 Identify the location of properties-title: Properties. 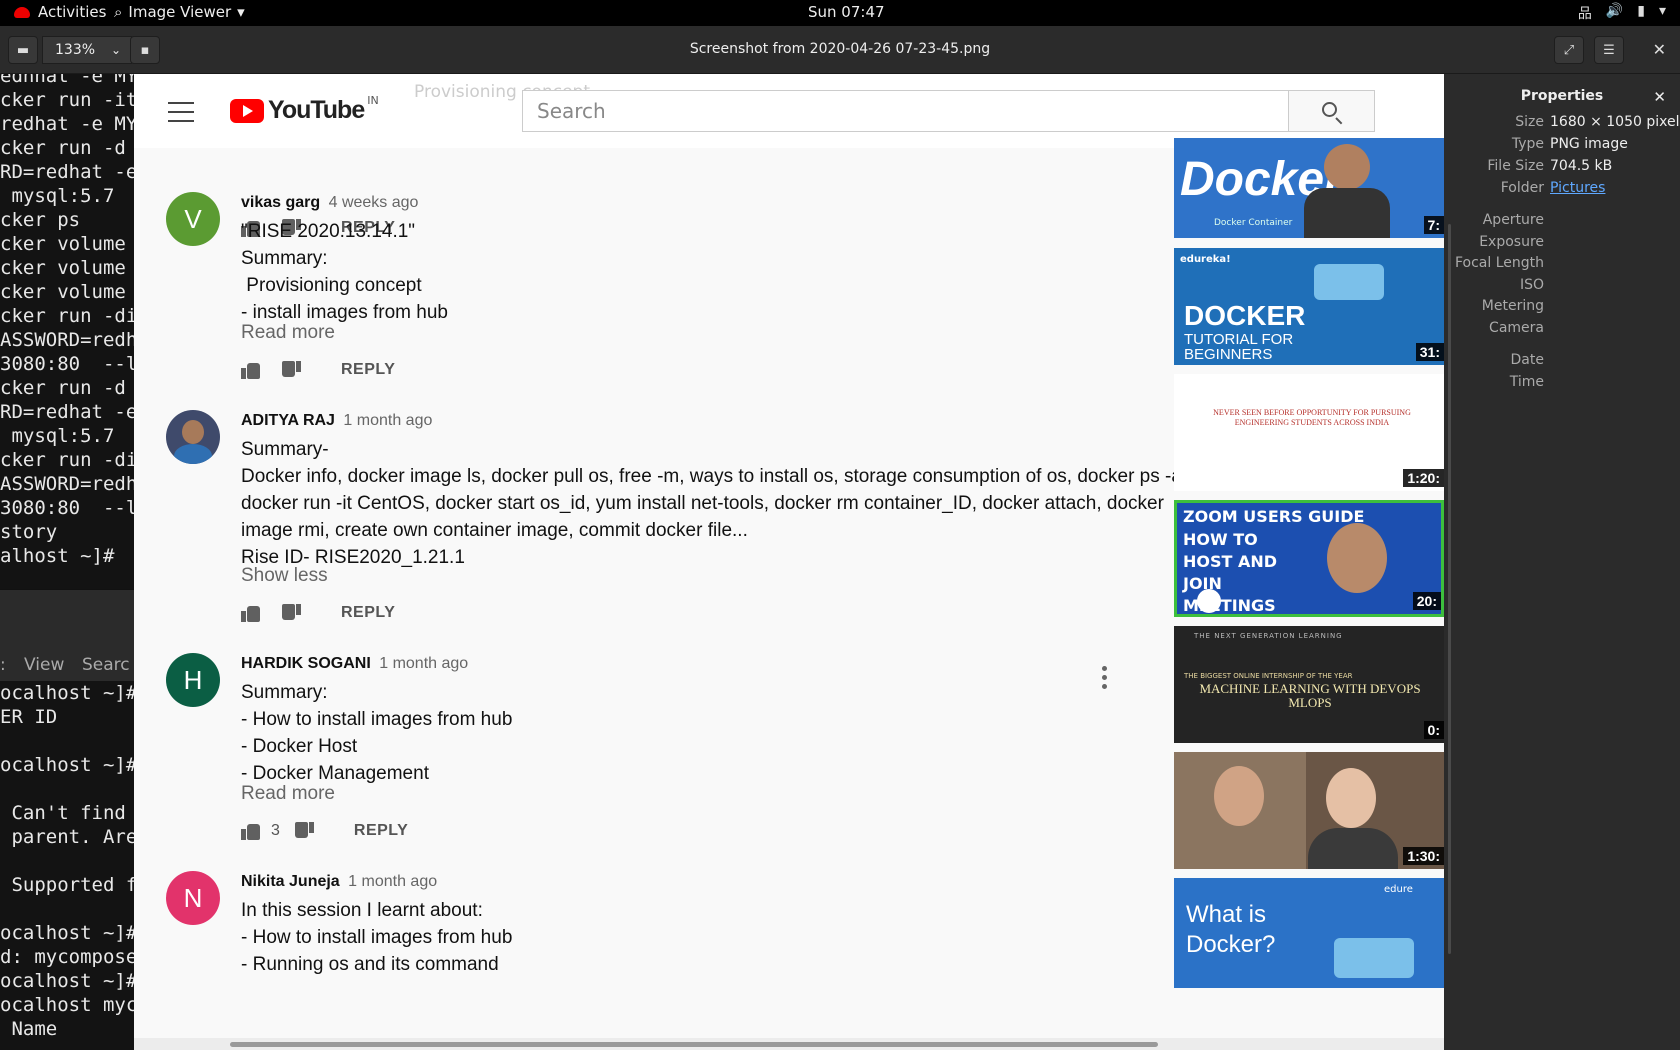
(1562, 96).